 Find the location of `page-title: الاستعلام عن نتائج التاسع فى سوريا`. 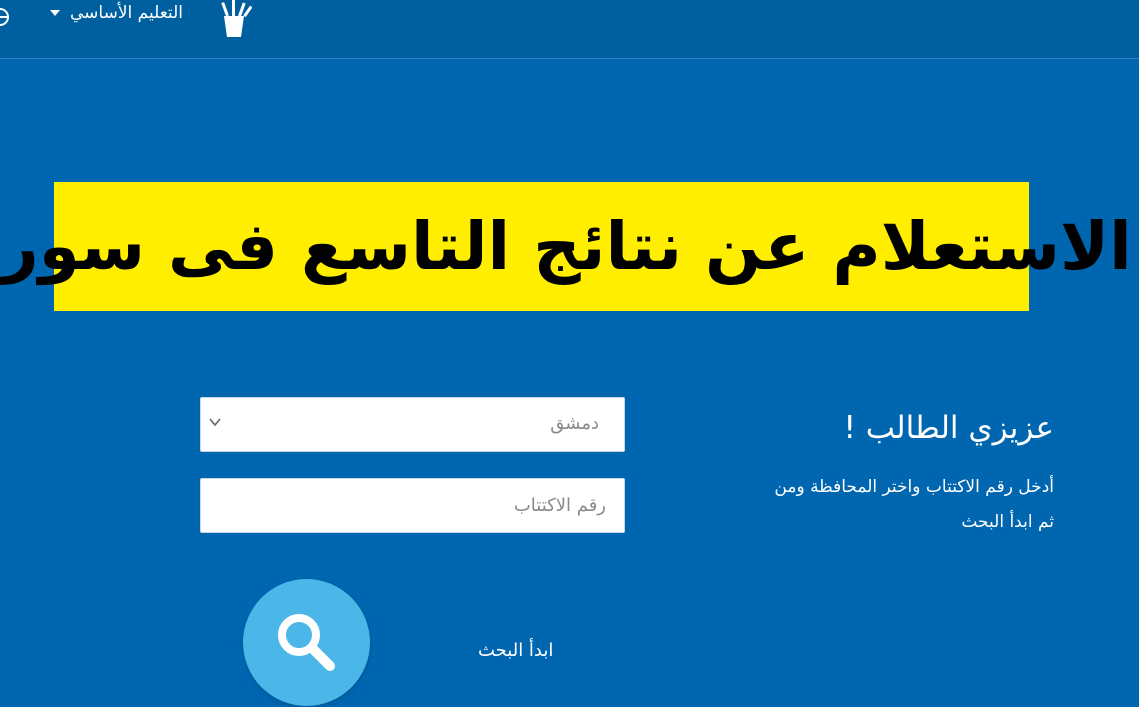

page-title: الاستعلام عن نتائج التاسع فى سوريا is located at coordinates (566, 246).